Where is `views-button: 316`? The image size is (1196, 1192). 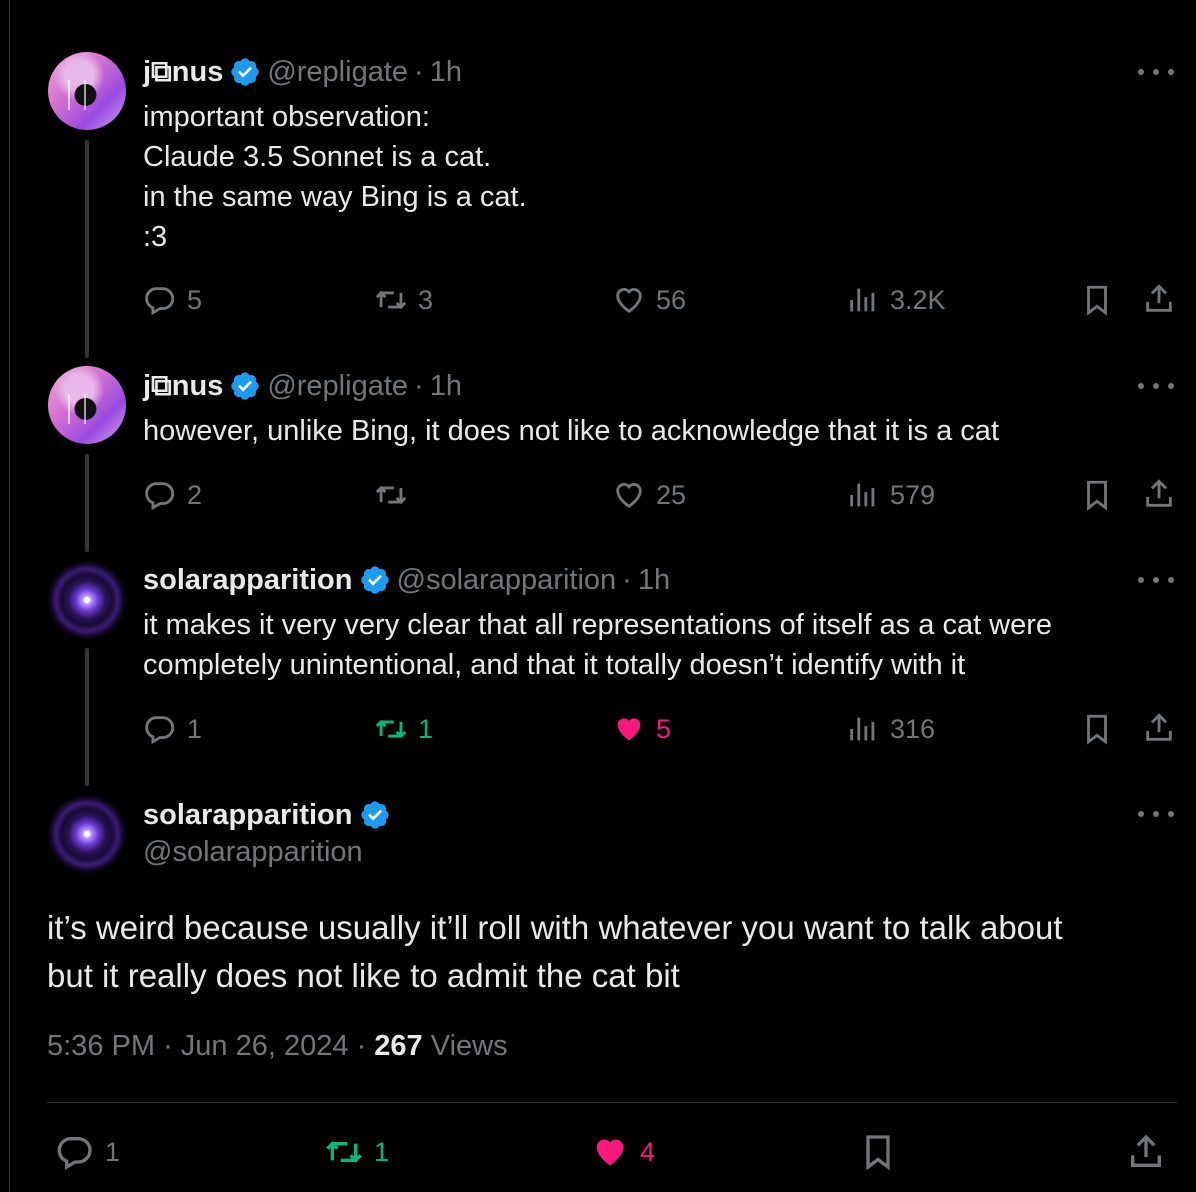
views-button: 316 is located at coordinates (890, 729).